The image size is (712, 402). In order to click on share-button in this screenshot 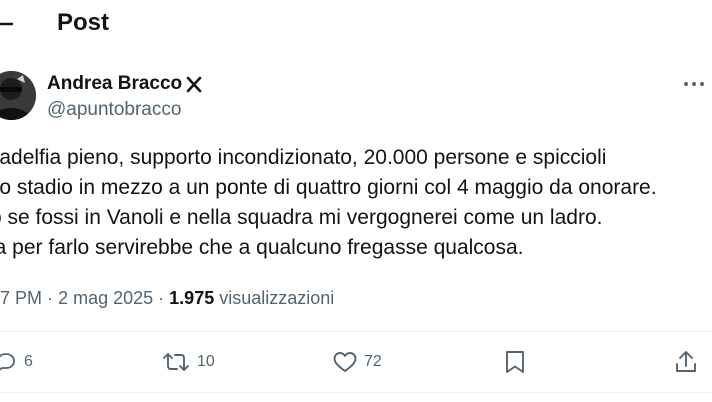, I will do `click(686, 362)`.